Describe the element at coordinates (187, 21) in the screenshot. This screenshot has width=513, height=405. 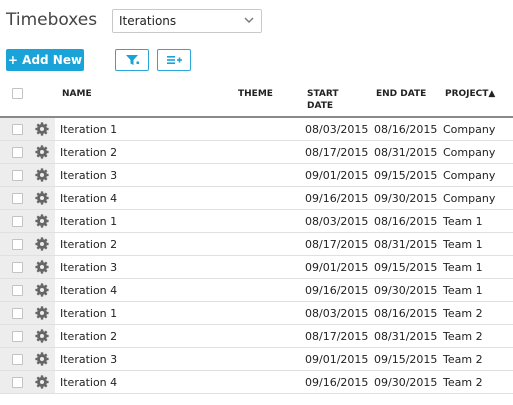
I see `timebox-type-select: Iterations` at that location.